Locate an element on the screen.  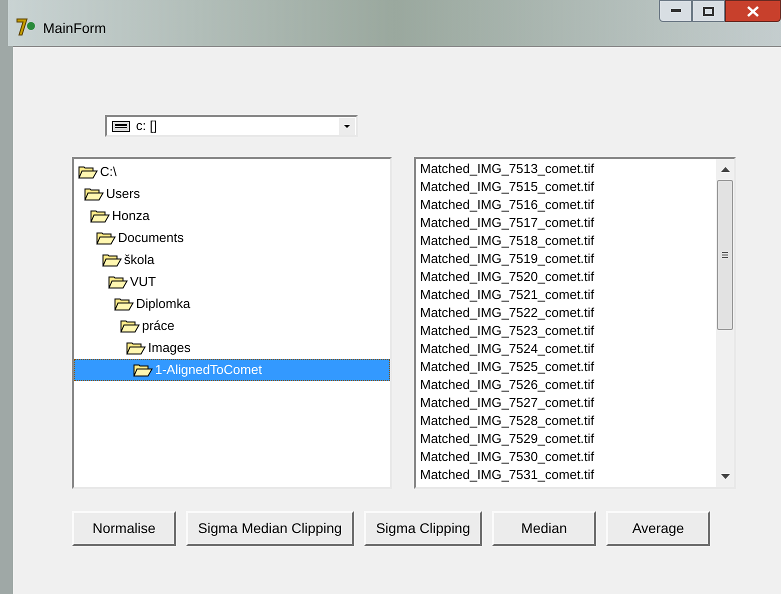
file-list-item: Matched_IMG_7526_comet.tif is located at coordinates (568, 385).